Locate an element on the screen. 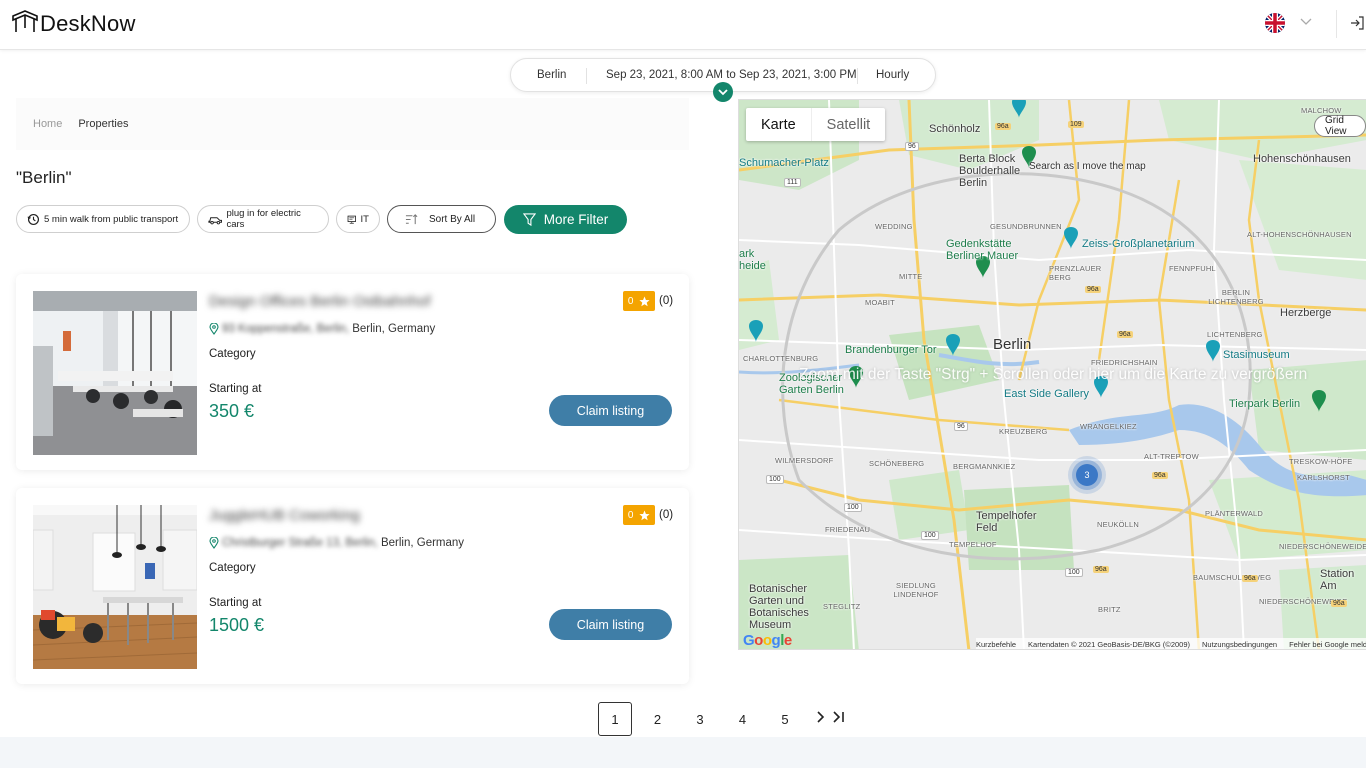 The height and width of the screenshot is (768, 1366). sort-label: Sort By All is located at coordinates (452, 219).